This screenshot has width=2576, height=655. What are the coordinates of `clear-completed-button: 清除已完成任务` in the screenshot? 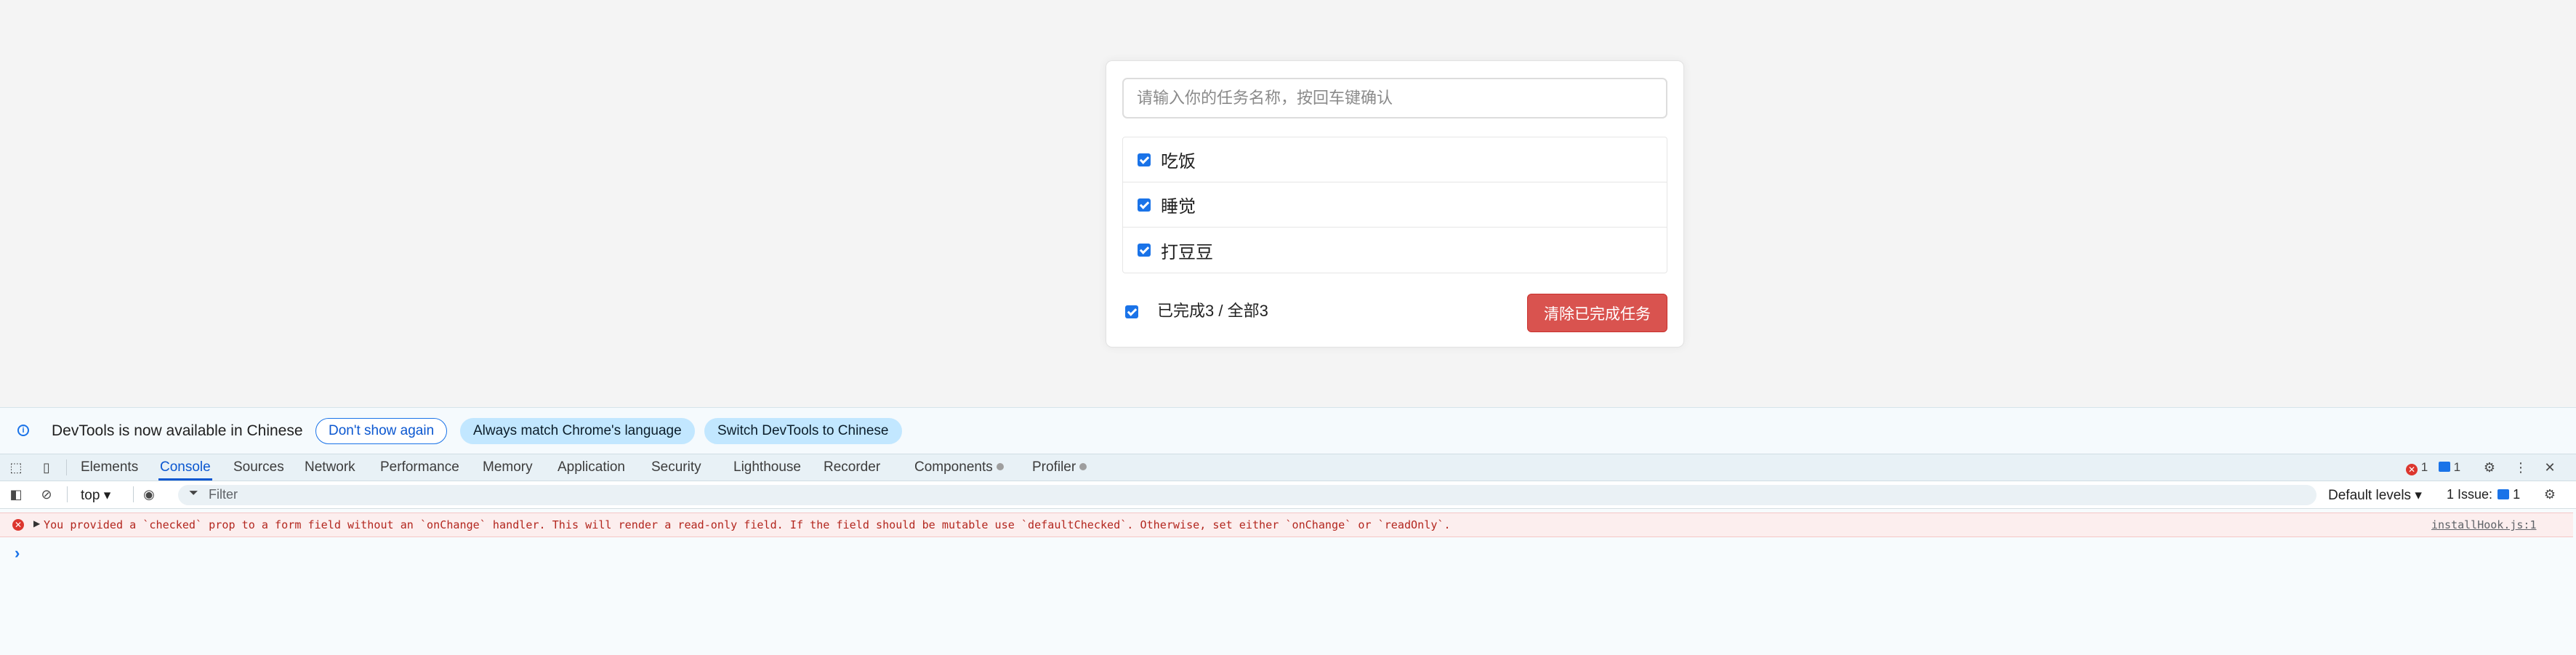 It's located at (1597, 313).